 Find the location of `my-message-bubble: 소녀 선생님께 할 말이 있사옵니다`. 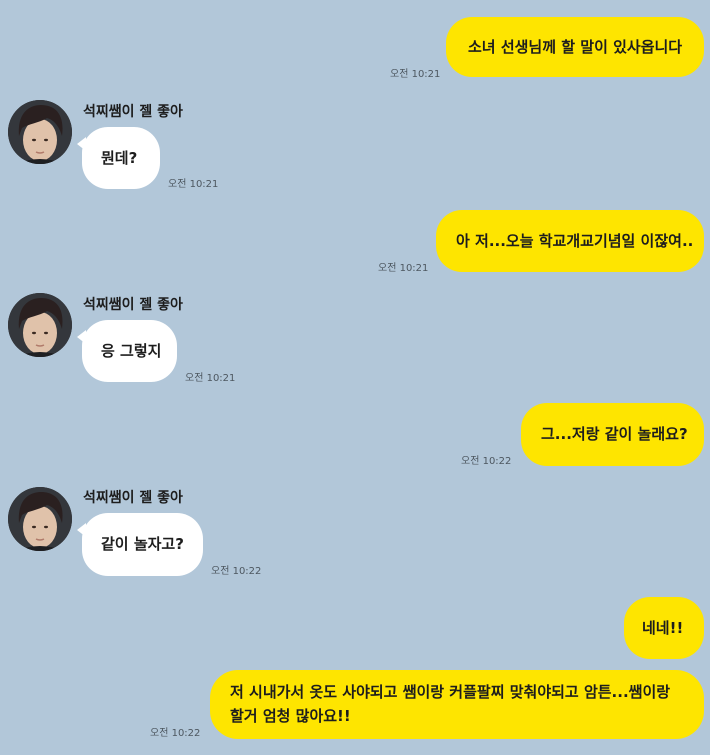

my-message-bubble: 소녀 선생님께 할 말이 있사옵니다 is located at coordinates (575, 47).